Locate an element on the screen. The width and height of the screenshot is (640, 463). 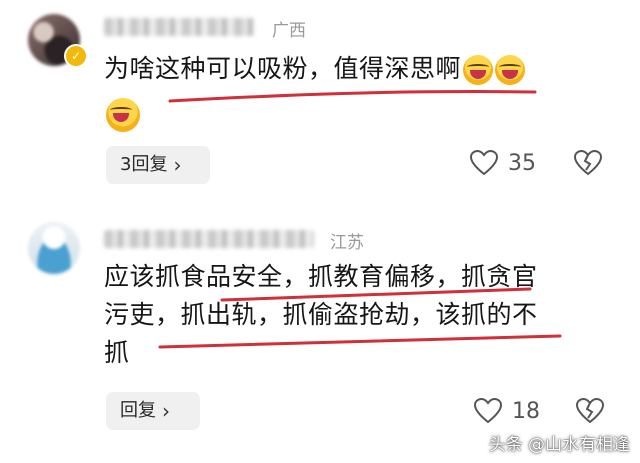
reply-button: 回复 › is located at coordinates (153, 411).